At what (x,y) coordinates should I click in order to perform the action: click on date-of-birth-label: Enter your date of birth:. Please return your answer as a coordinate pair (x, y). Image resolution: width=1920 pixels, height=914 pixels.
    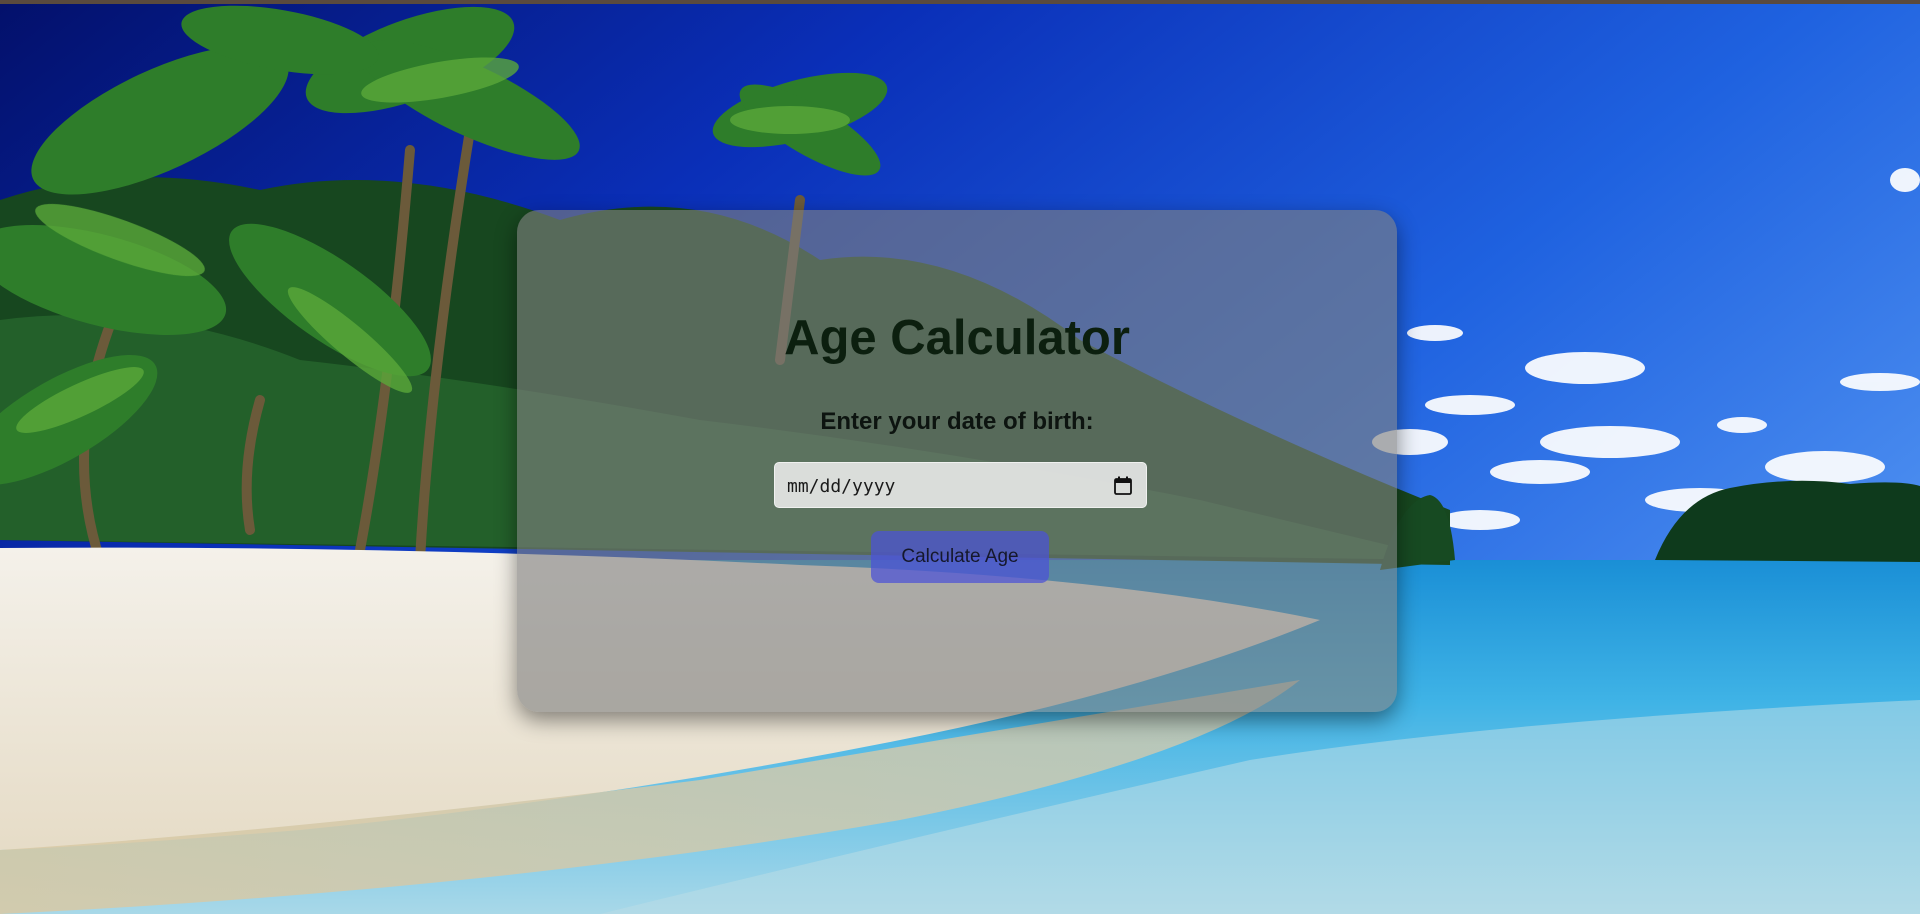
    Looking at the image, I should click on (957, 421).